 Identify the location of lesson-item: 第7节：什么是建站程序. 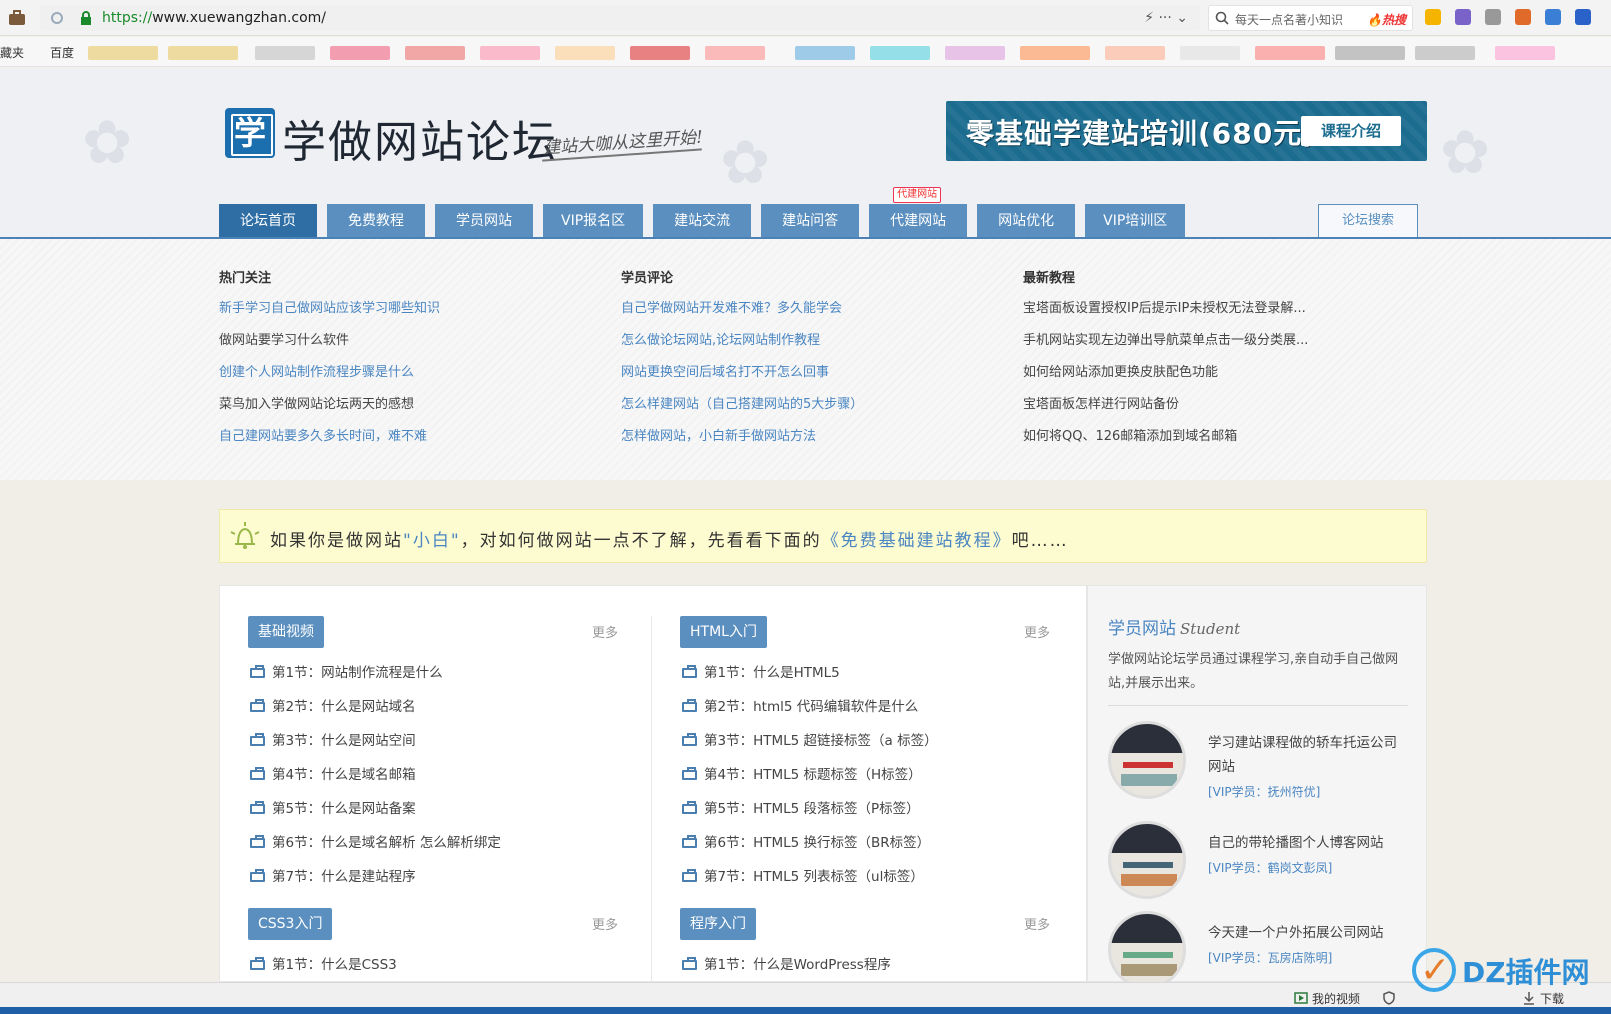
(433, 877).